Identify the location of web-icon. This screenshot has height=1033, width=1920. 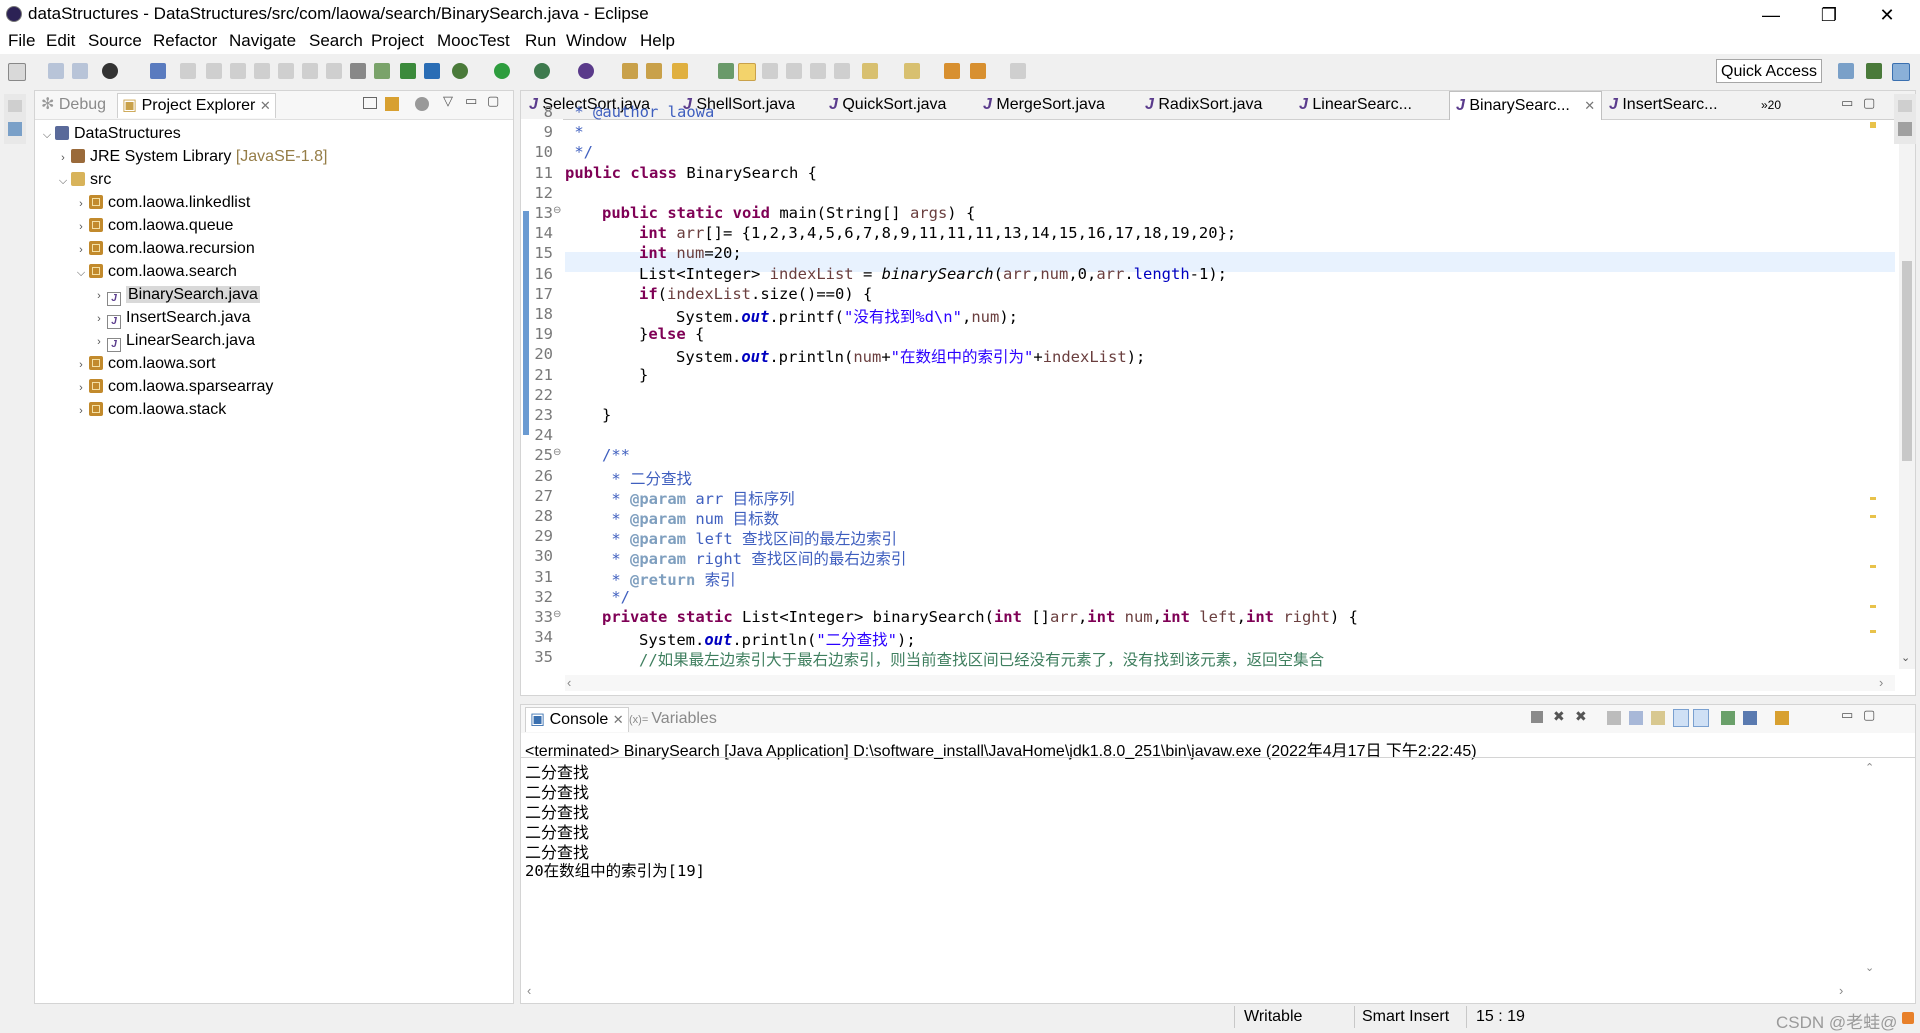
(408, 71).